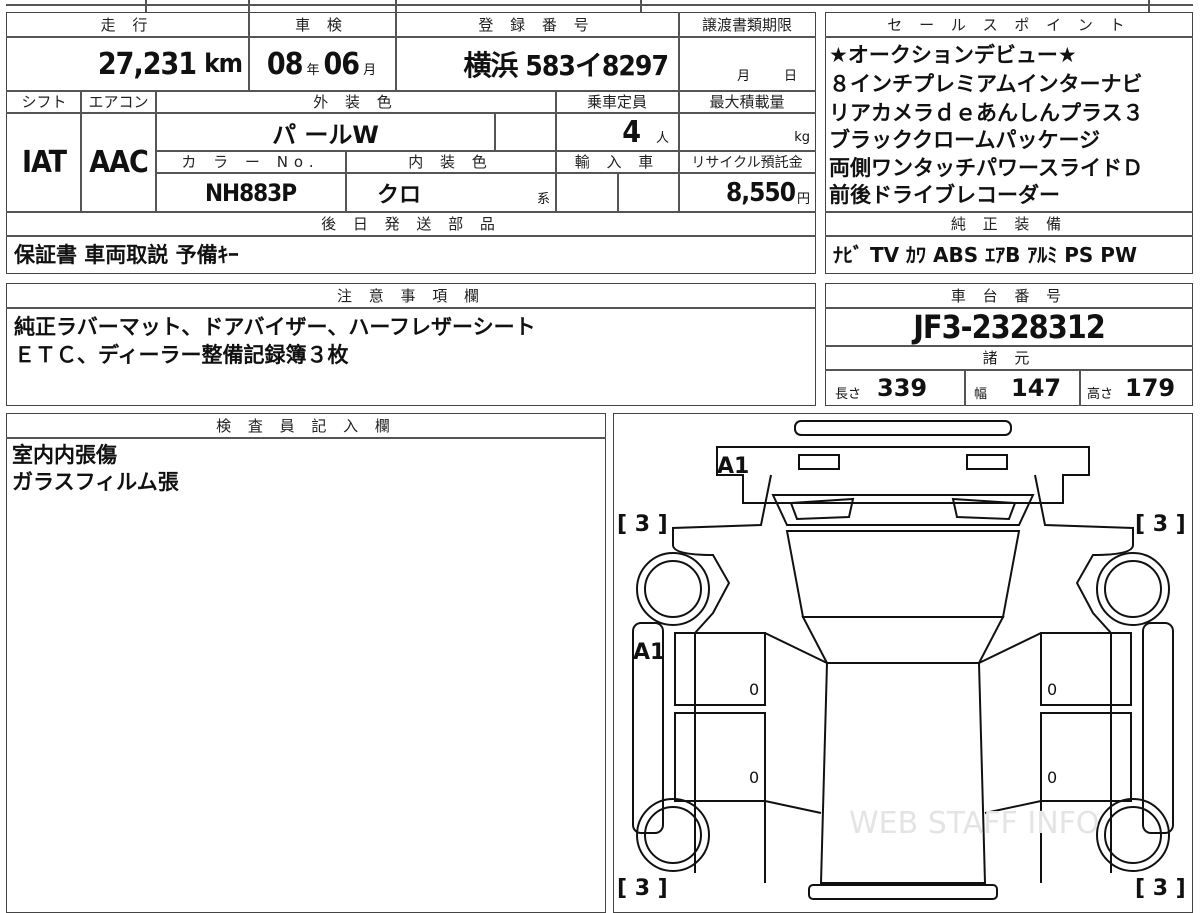  I want to click on transfer-month-unit: 月, so click(743, 76).